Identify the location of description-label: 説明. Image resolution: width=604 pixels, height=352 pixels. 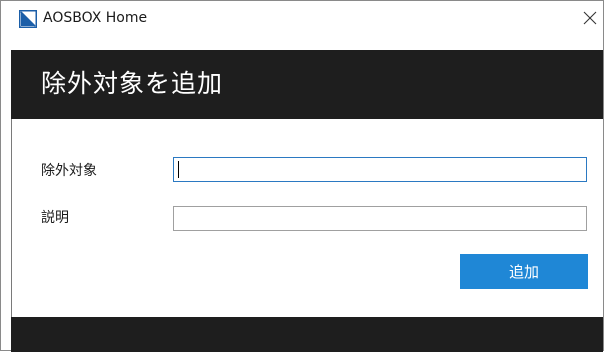
(55, 218).